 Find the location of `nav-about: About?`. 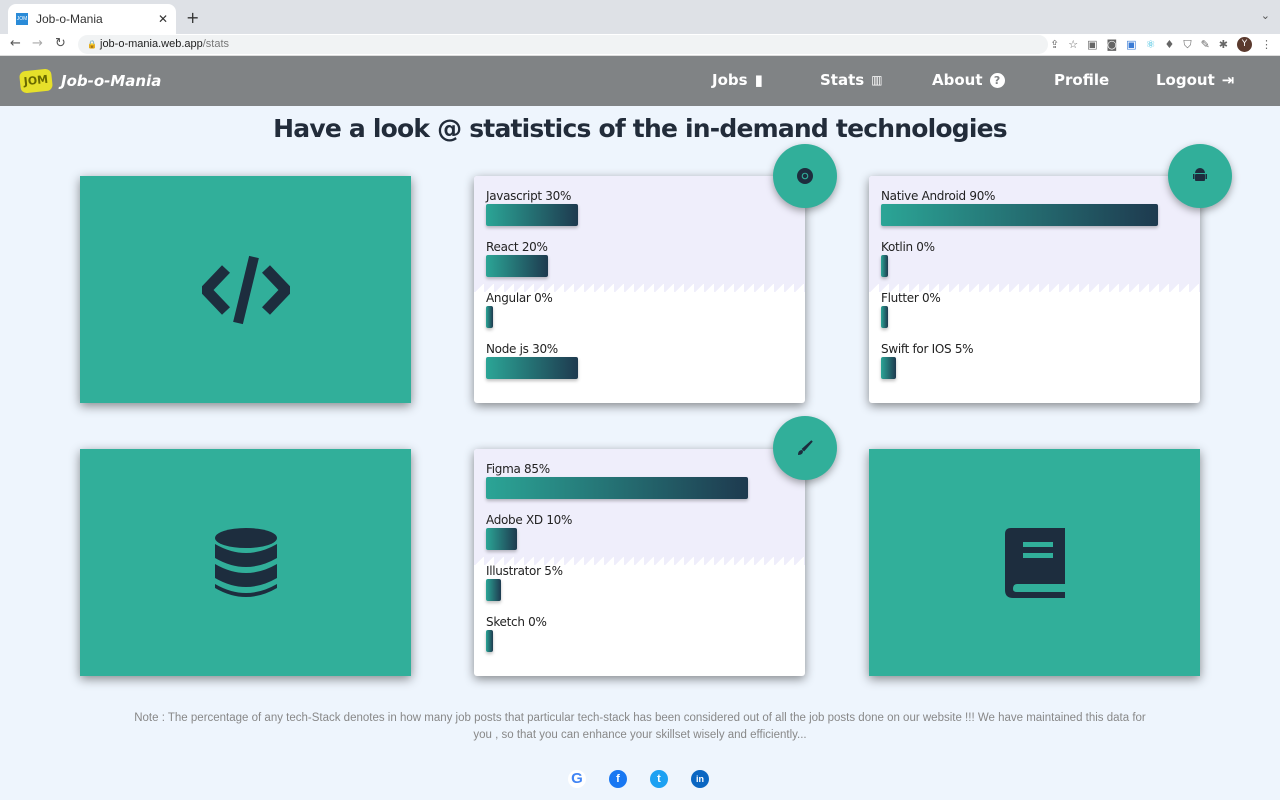

nav-about: About? is located at coordinates (968, 80).